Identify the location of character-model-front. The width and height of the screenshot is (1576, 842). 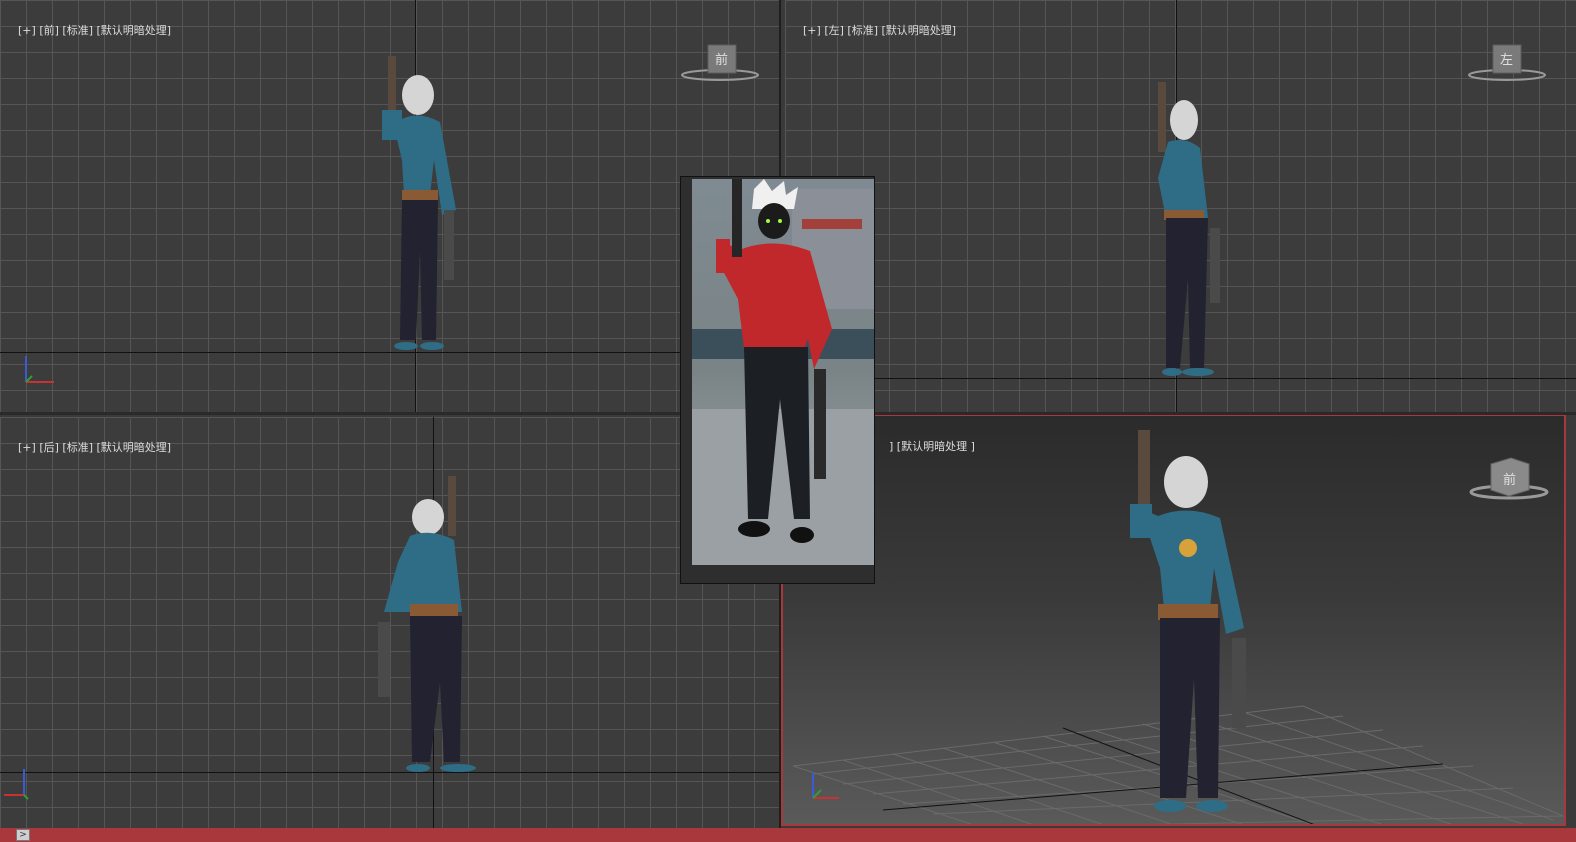
(425, 205).